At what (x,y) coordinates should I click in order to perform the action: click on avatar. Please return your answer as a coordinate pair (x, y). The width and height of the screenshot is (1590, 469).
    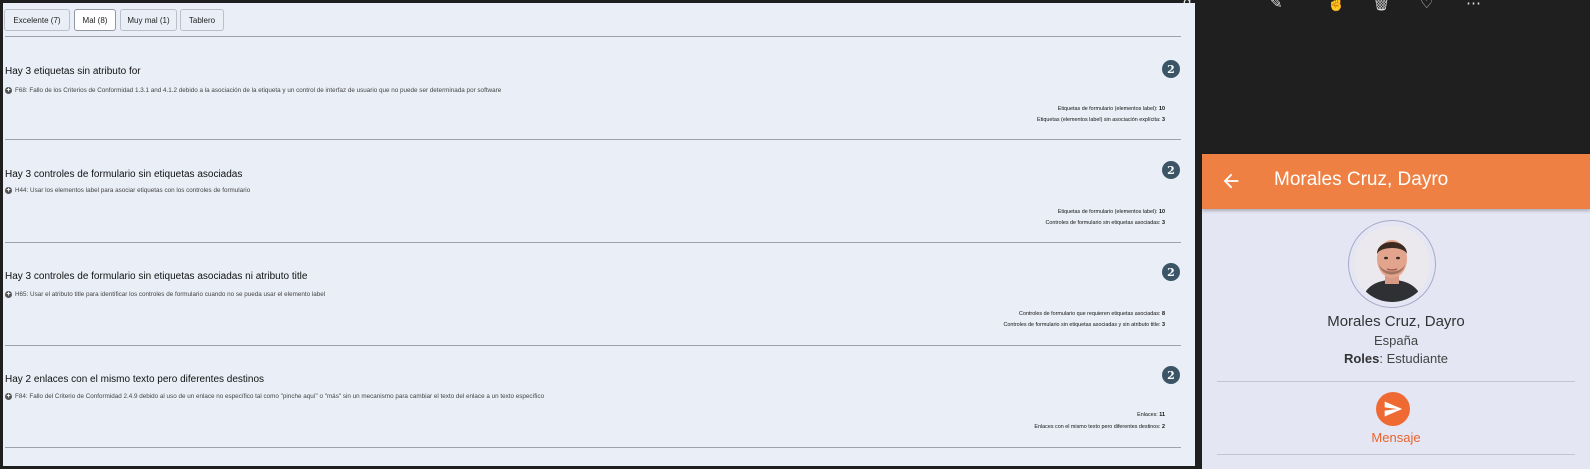
    Looking at the image, I should click on (1392, 264).